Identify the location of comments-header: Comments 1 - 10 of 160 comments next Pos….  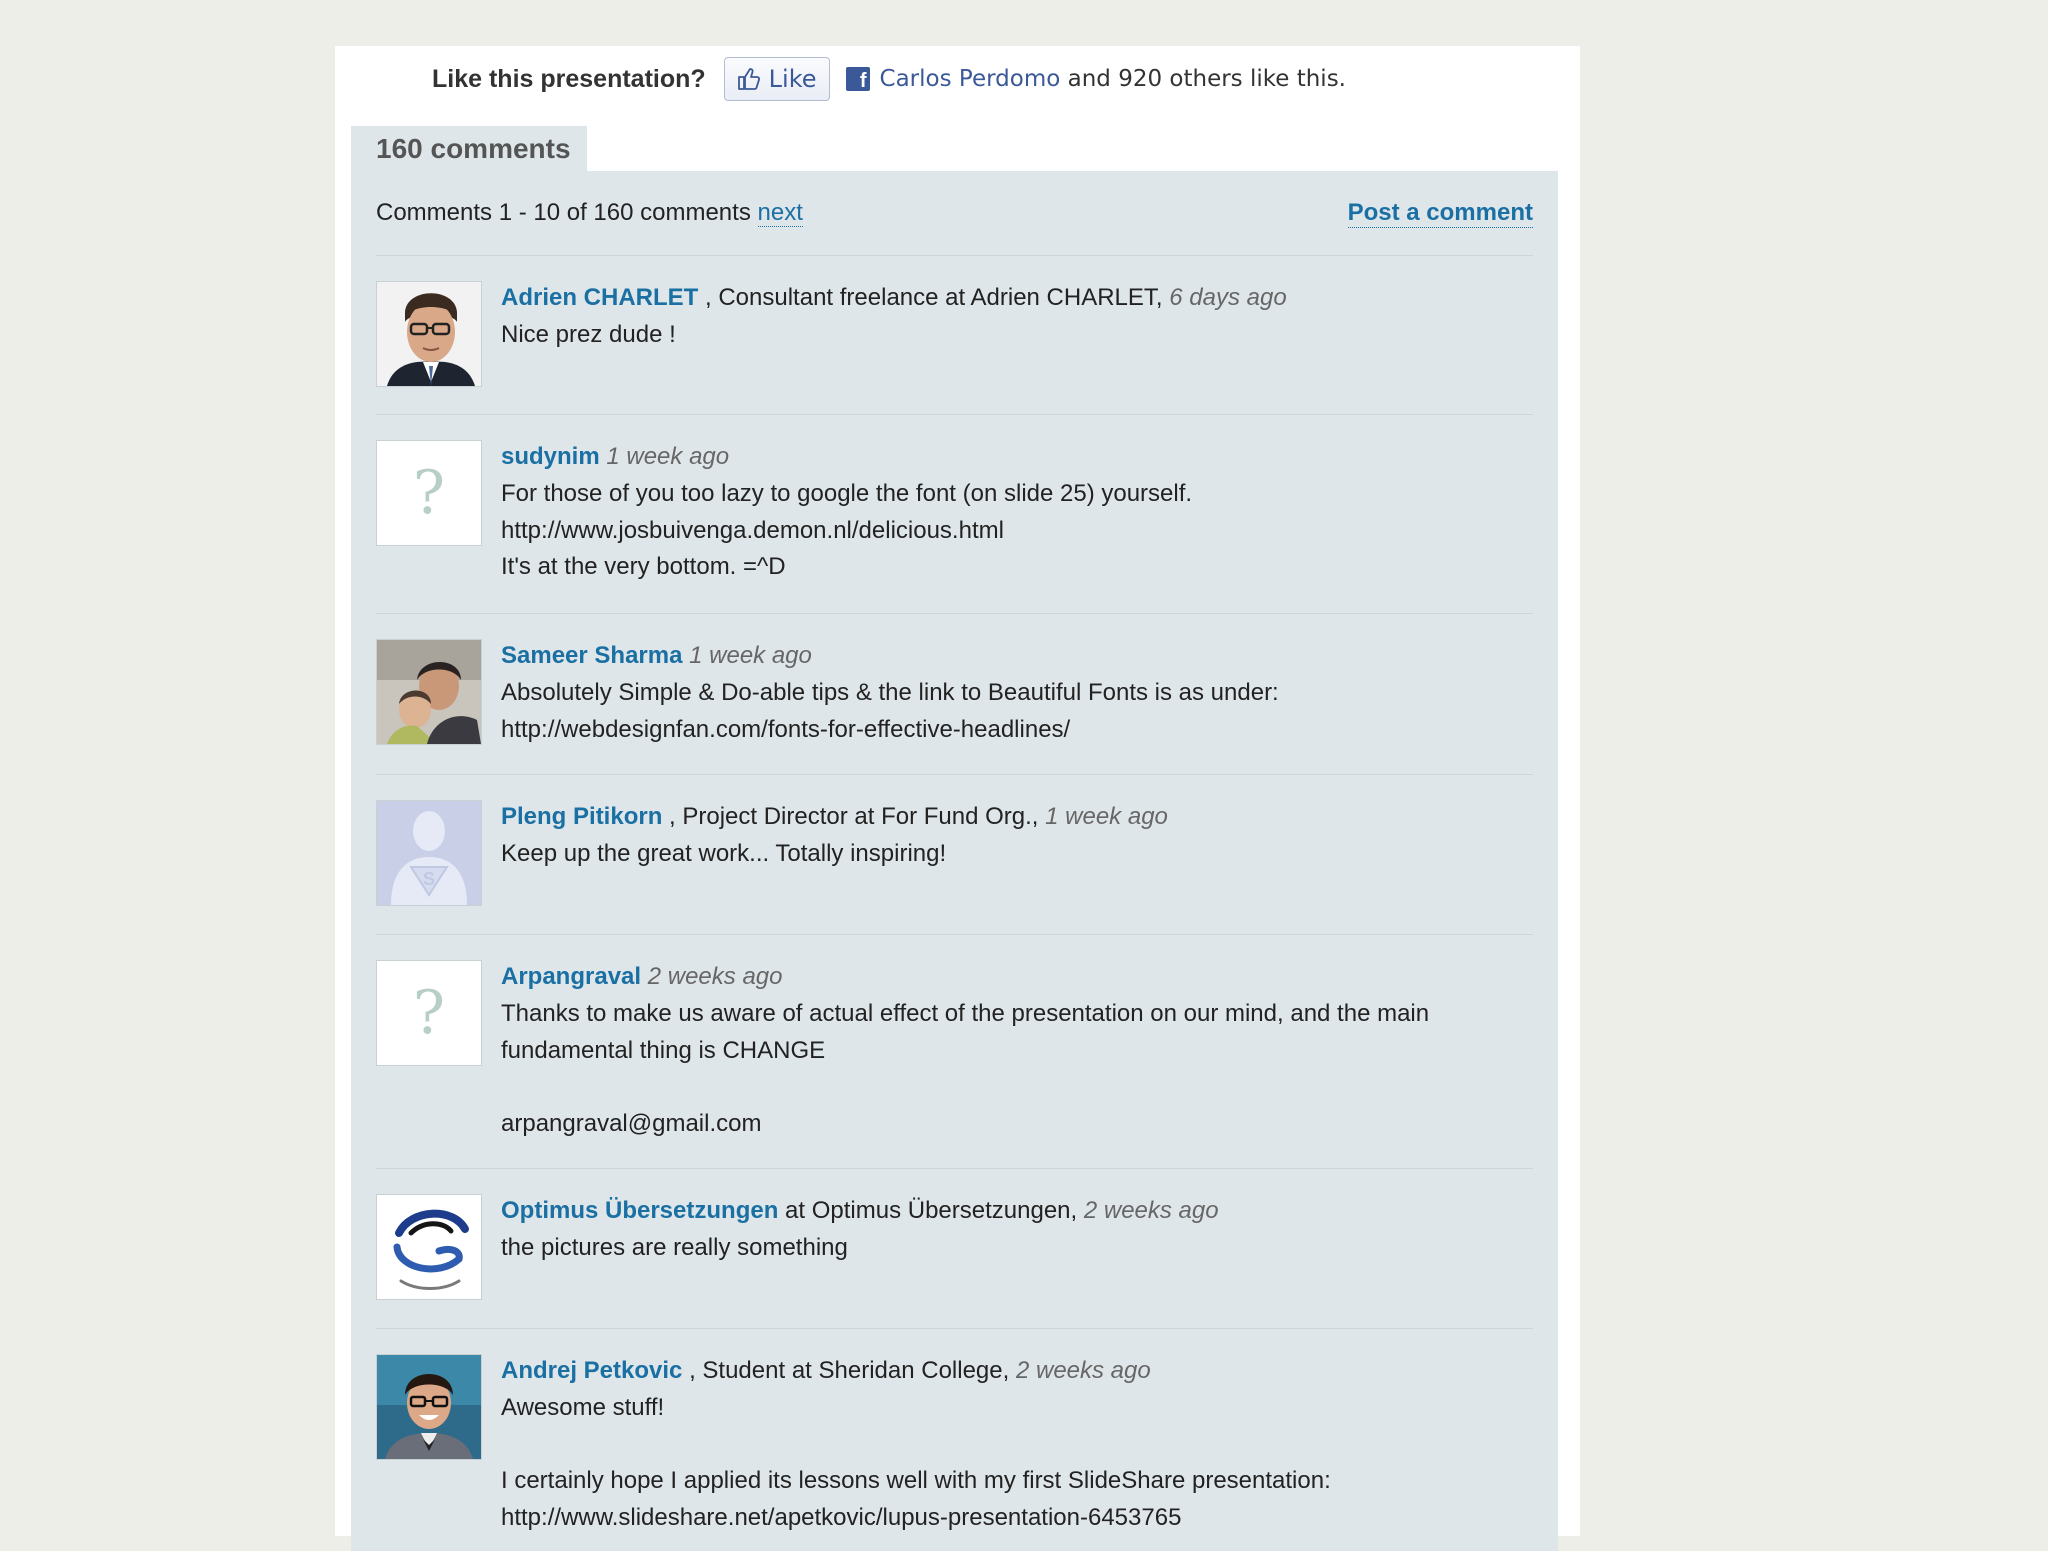
(954, 213).